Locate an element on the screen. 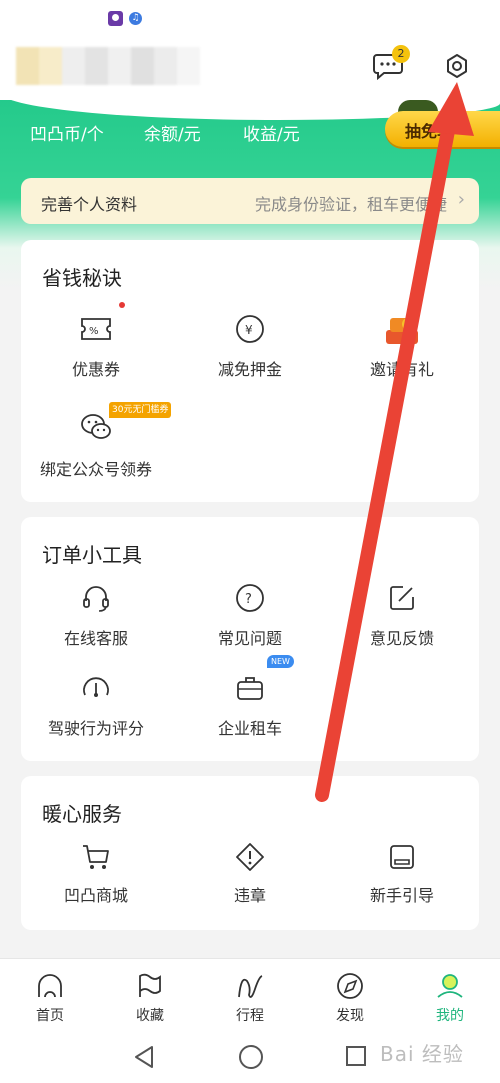  yuan-coin-icon: ¥ is located at coordinates (250, 329).